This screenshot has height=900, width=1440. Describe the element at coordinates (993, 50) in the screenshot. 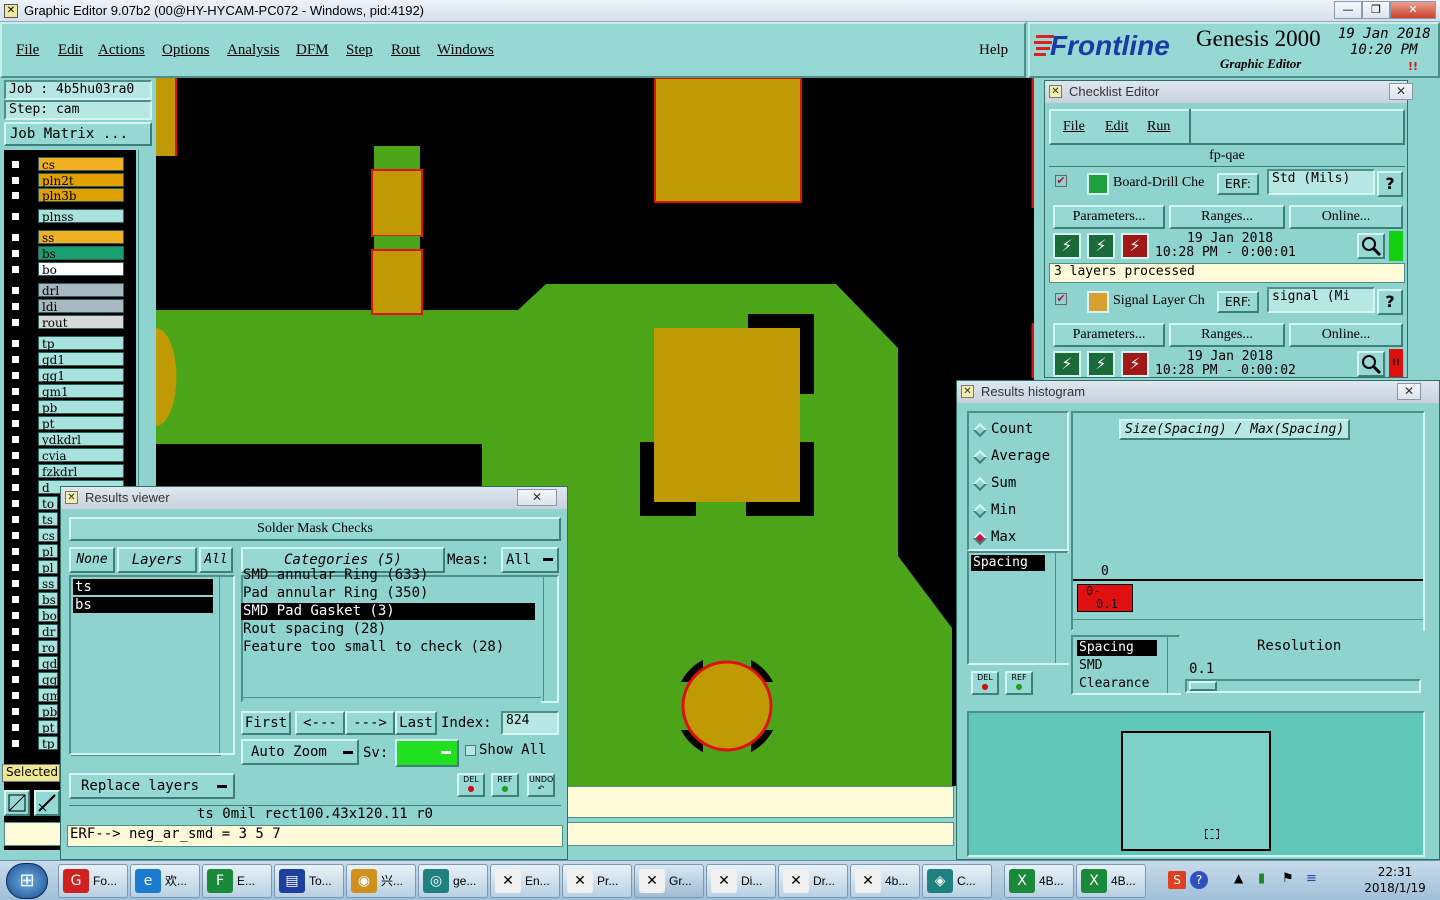

I see `menu-help: Help` at that location.